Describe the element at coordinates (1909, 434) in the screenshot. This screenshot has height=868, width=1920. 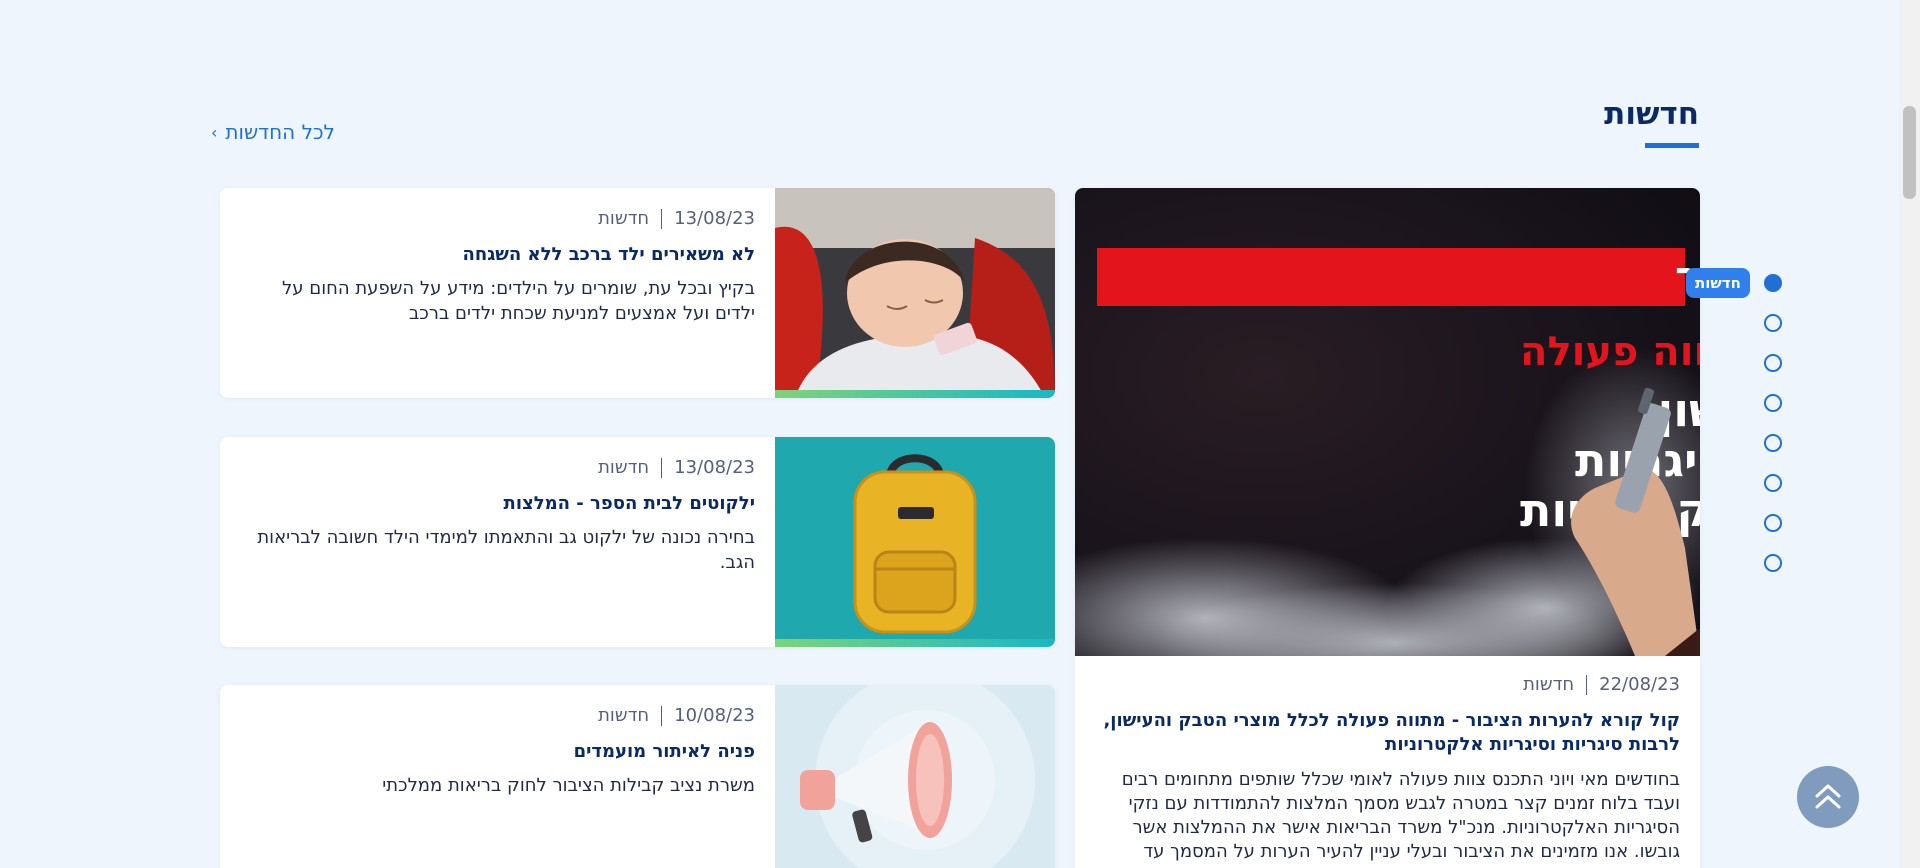
I see `page-scrollbar` at that location.